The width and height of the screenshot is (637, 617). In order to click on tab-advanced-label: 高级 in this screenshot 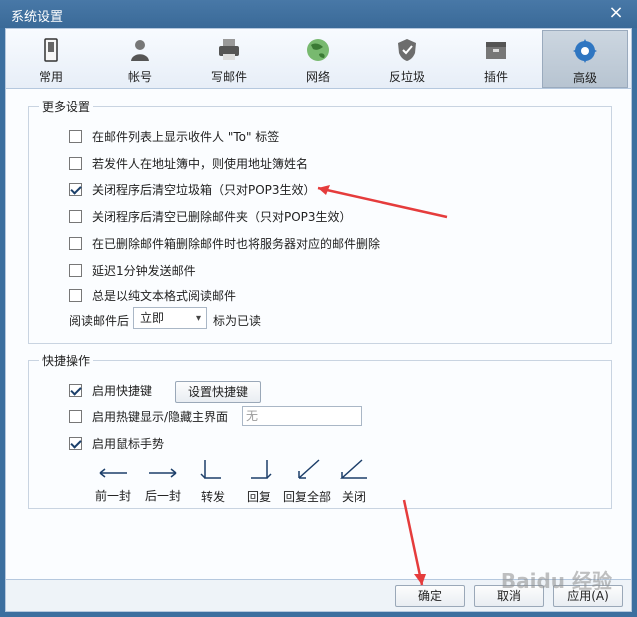, I will do `click(584, 78)`.